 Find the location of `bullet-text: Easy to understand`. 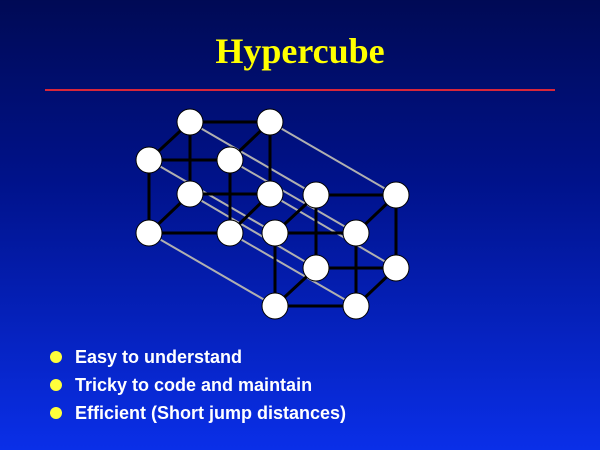

bullet-text: Easy to understand is located at coordinates (159, 356).